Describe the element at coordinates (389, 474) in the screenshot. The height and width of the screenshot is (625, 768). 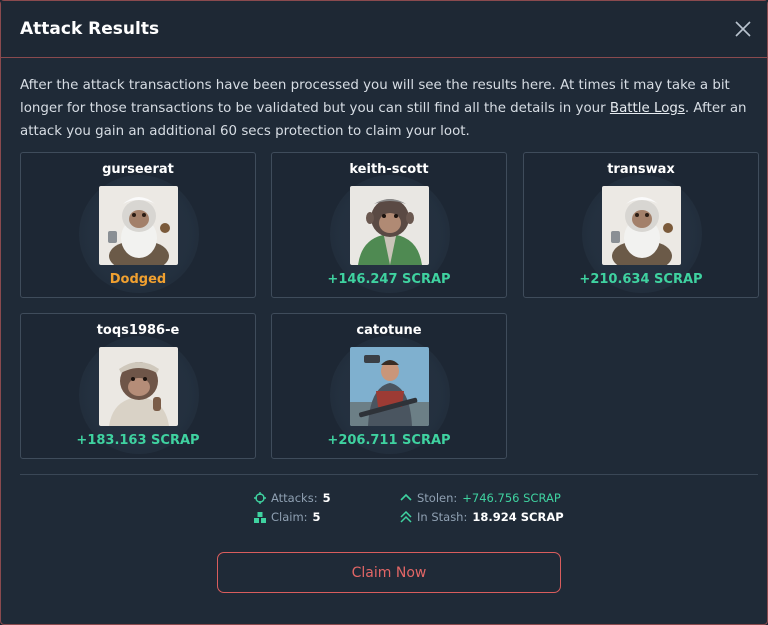
I see `divider` at that location.